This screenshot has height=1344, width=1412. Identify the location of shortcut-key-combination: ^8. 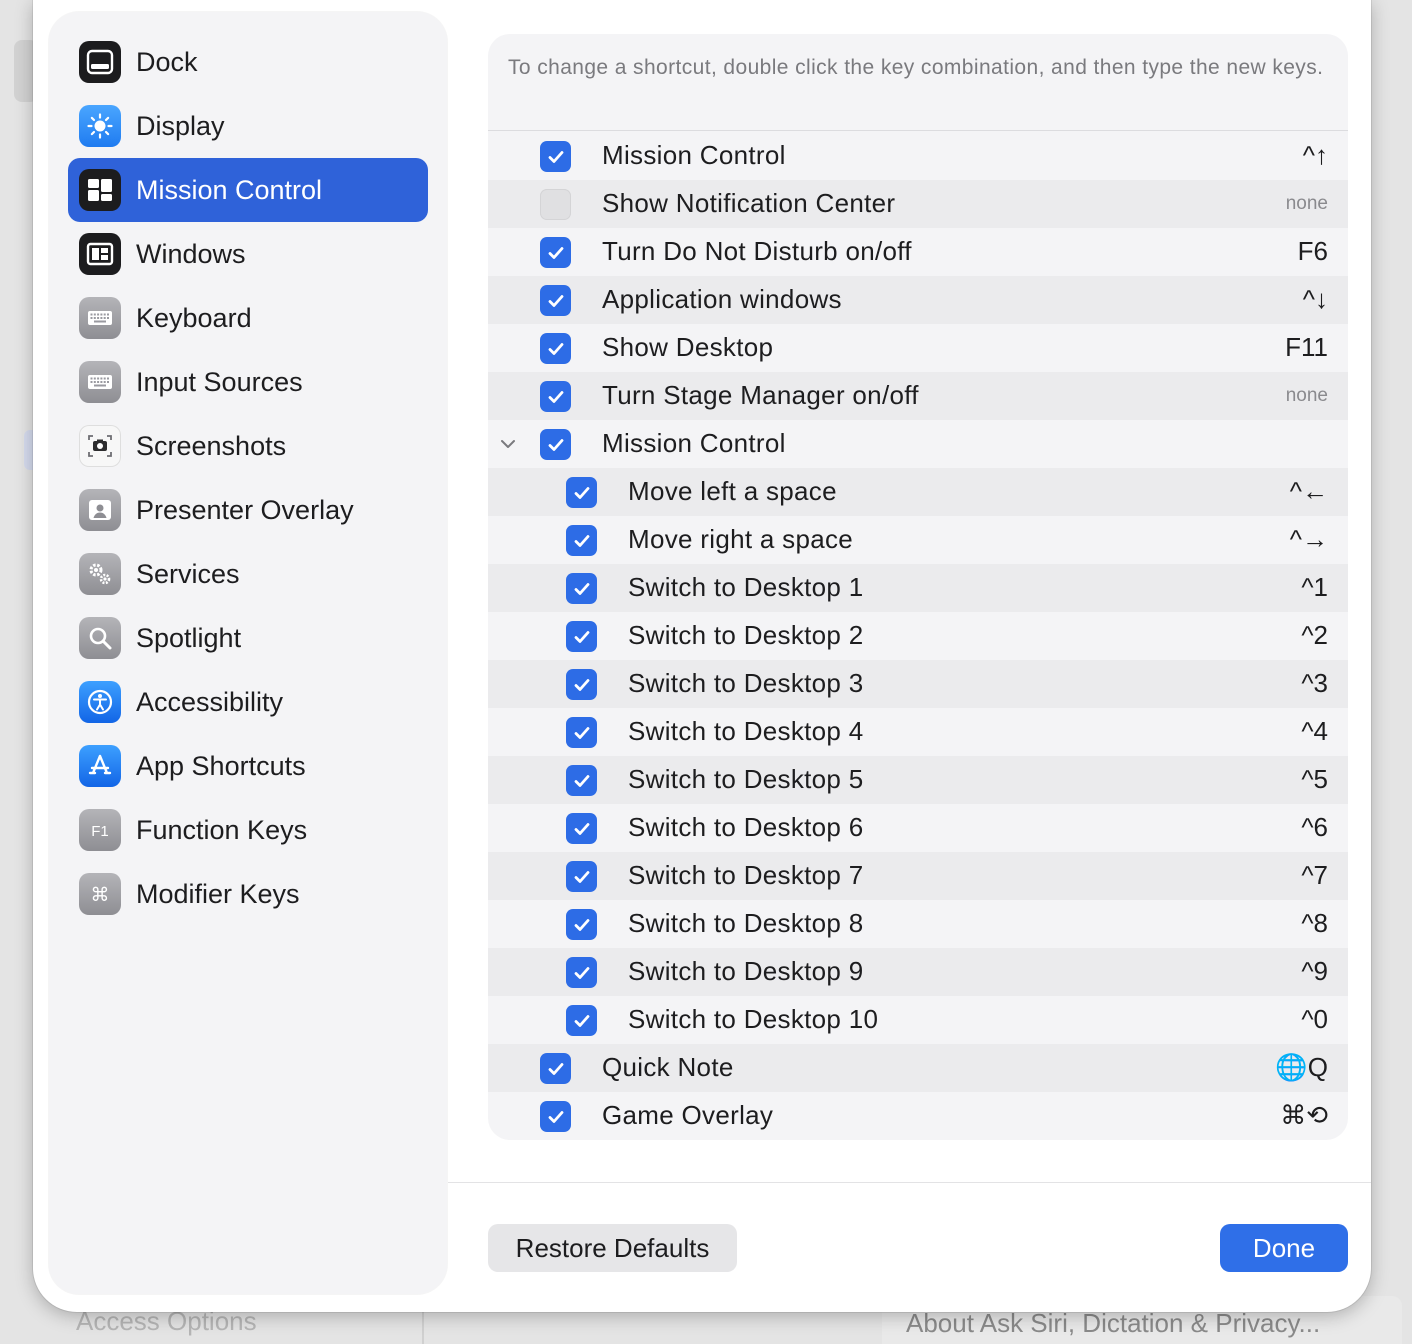
(1314, 923).